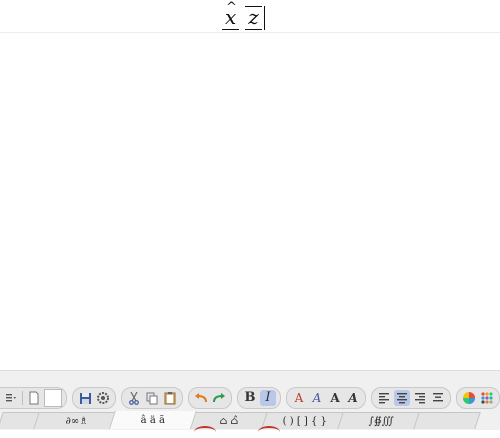 The height and width of the screenshot is (438, 500). Describe the element at coordinates (11, 398) in the screenshot. I see `list-style-icon` at that location.